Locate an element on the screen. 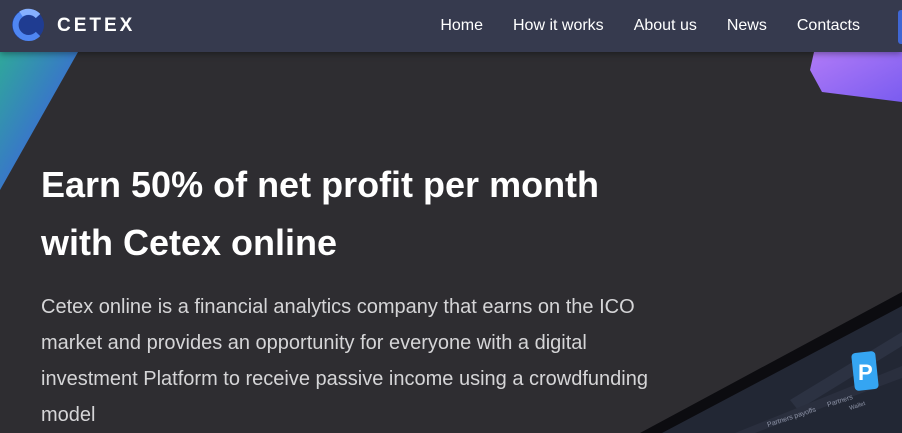 This screenshot has width=902, height=433. cetex-logo-icon is located at coordinates (28, 25).